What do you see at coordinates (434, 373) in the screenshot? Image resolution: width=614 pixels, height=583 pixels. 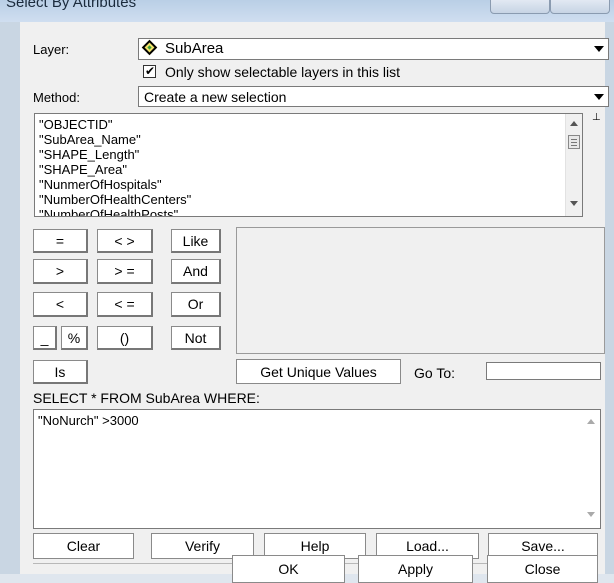 I see `goto-label: Go To:` at bounding box center [434, 373].